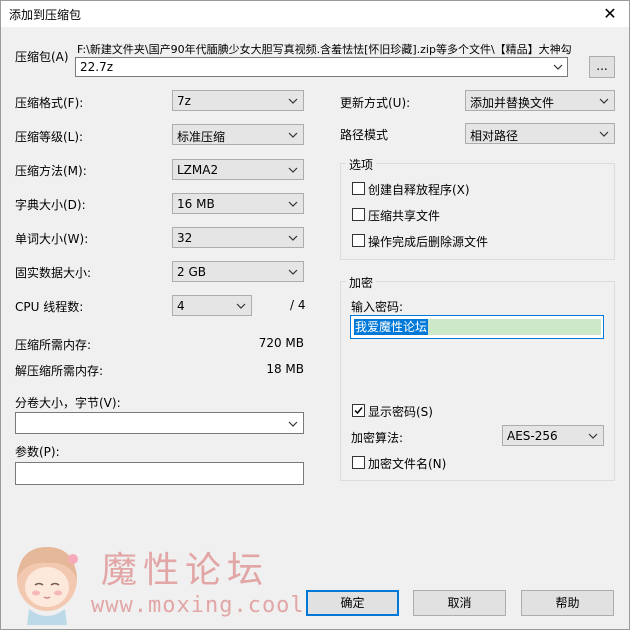 The image size is (630, 630). What do you see at coordinates (298, 305) in the screenshot?
I see `threads-total: / 4` at bounding box center [298, 305].